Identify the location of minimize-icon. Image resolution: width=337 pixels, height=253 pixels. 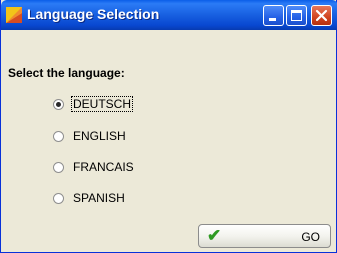
(272, 19).